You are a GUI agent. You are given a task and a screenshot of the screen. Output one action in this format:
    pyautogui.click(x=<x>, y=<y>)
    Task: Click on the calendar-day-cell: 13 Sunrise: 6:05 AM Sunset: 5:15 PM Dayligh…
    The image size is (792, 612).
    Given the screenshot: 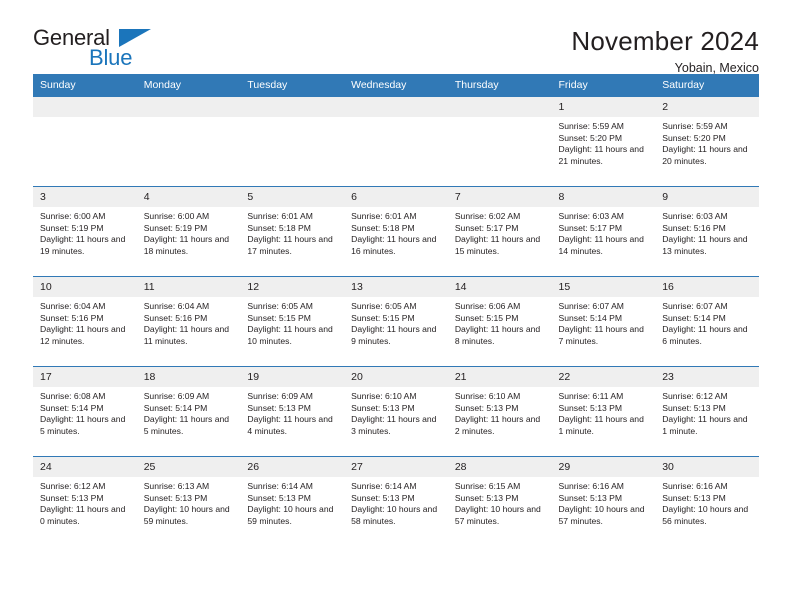 What is the action you would take?
    pyautogui.click(x=396, y=321)
    